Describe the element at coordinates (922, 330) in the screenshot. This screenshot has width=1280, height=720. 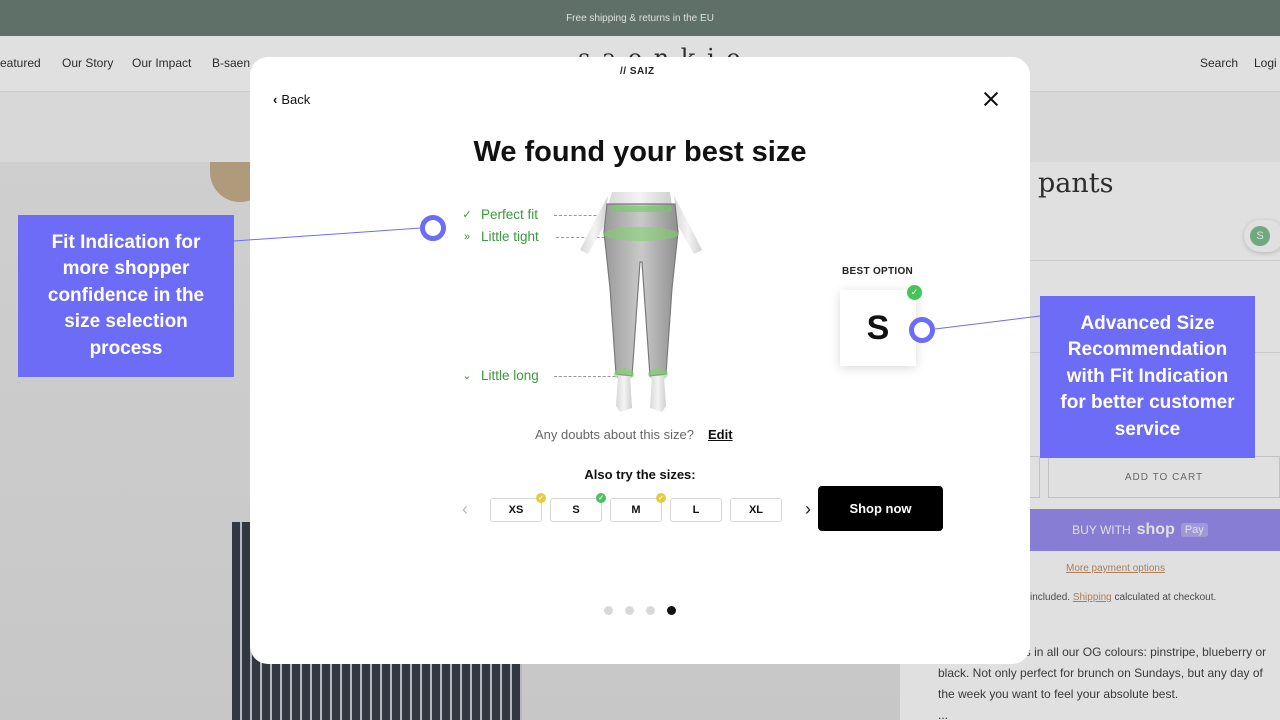
I see `annotation-marker-right` at that location.